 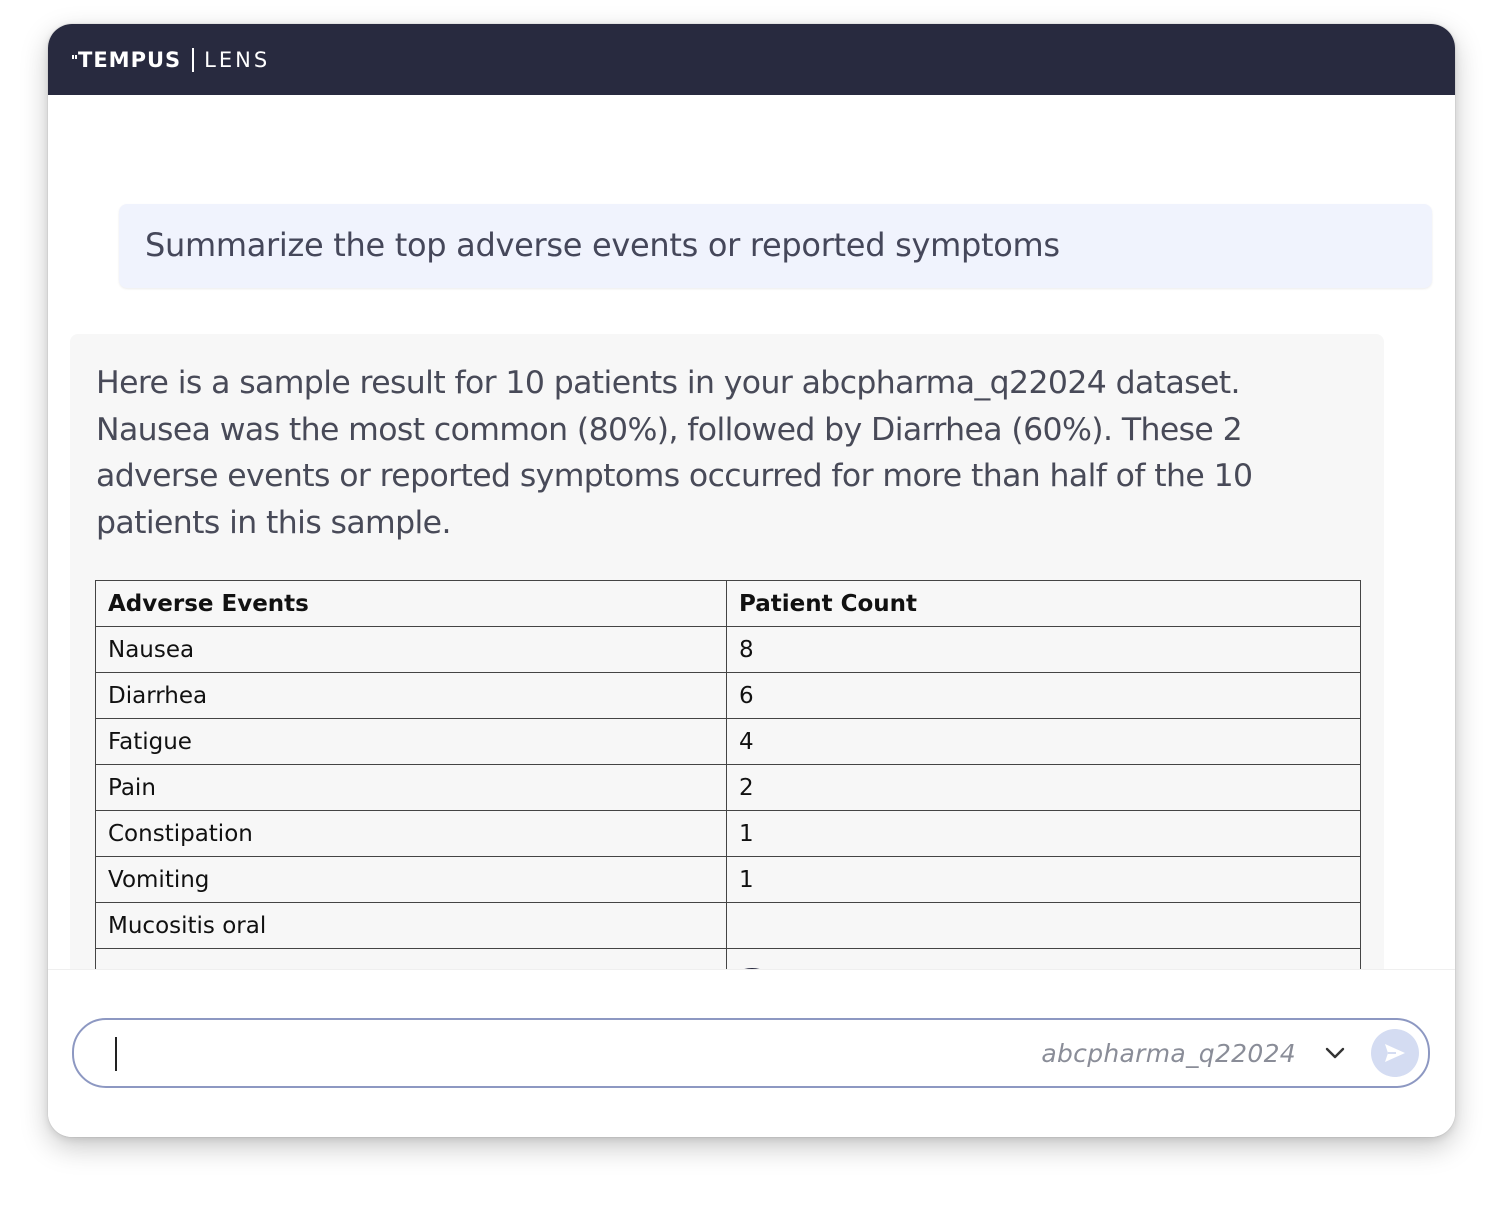 I want to click on message-composer: abcpharma_q22024, so click(x=751, y=1053).